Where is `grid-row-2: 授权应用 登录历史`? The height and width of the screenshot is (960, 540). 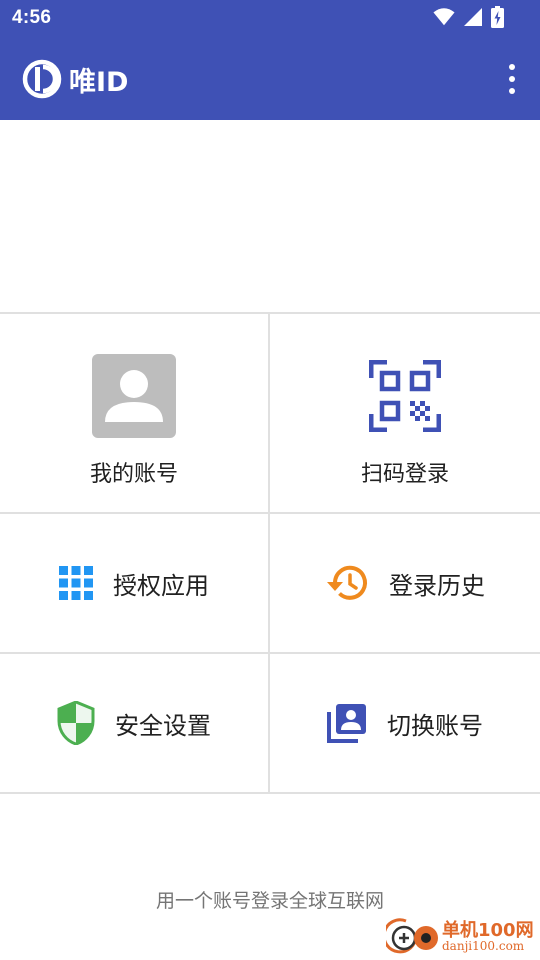
grid-row-2: 授权应用 登录历史 is located at coordinates (270, 584).